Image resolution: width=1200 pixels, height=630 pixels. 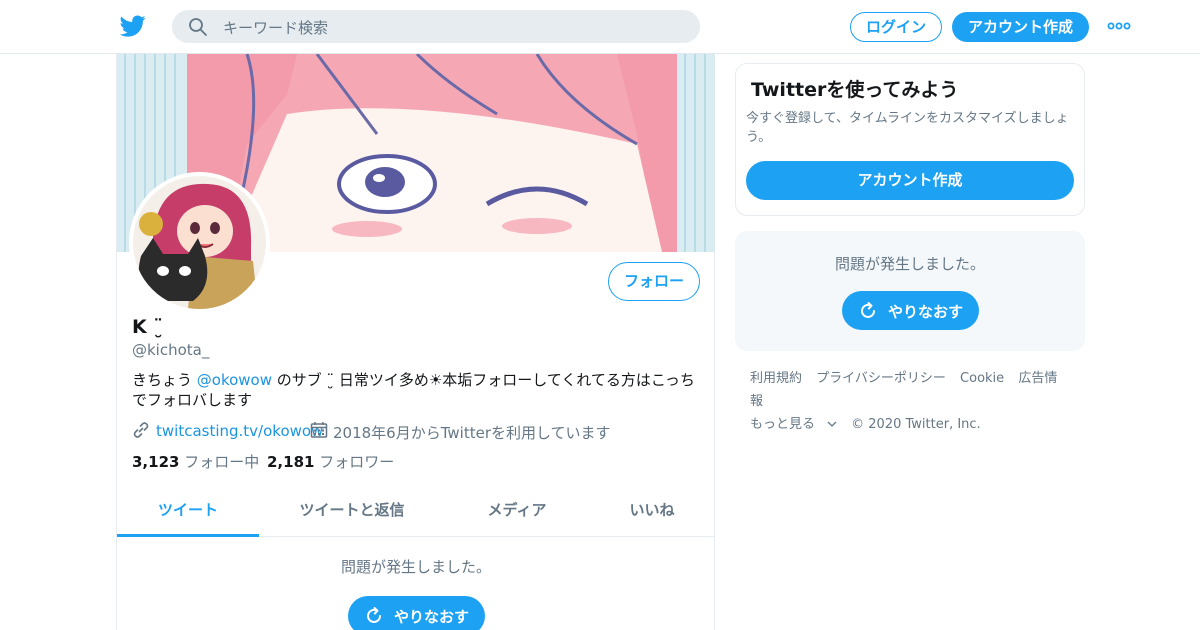 I want to click on search-input: キーワード検索, so click(x=275, y=27).